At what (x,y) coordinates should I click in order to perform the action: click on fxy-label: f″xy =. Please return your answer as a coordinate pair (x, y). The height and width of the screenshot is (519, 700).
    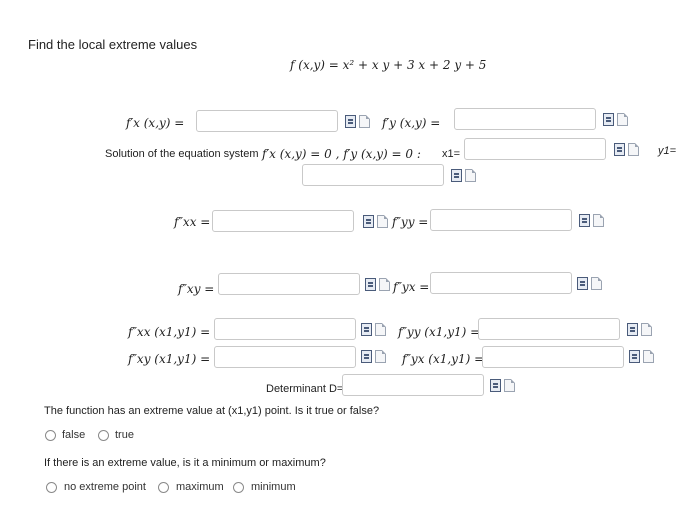
    Looking at the image, I should click on (196, 289).